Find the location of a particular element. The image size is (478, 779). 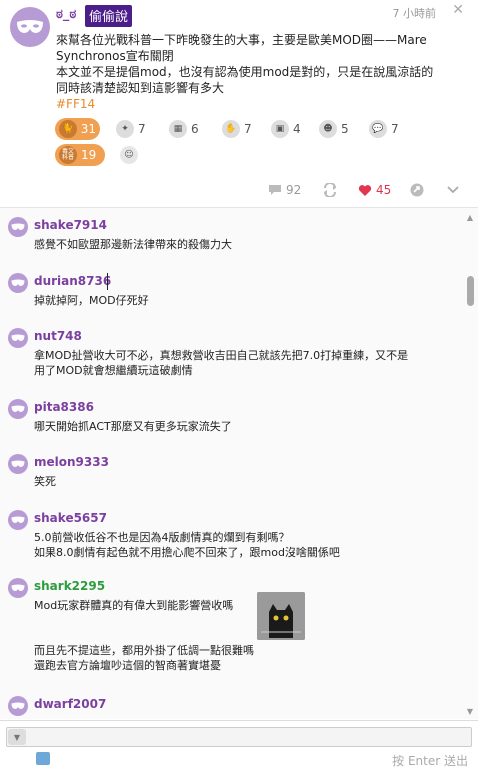

comment-input is located at coordinates (239, 737).